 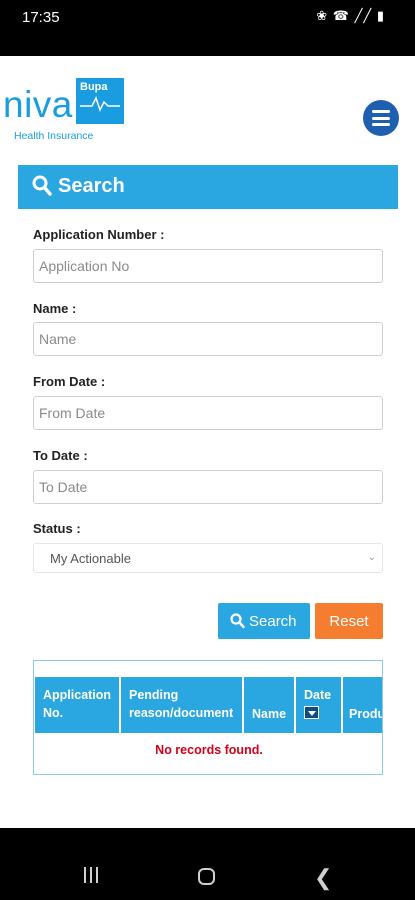 I want to click on reset-button: Reset, so click(x=349, y=621).